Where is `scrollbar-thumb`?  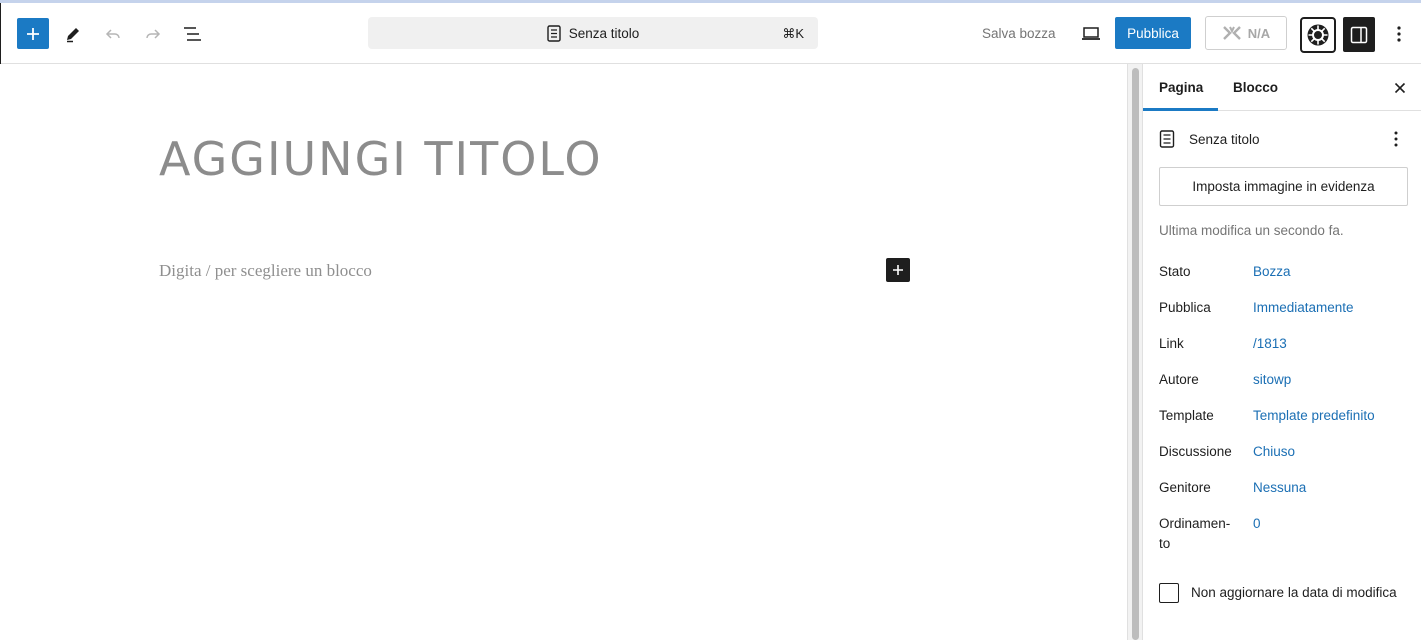
scrollbar-thumb is located at coordinates (1135, 354).